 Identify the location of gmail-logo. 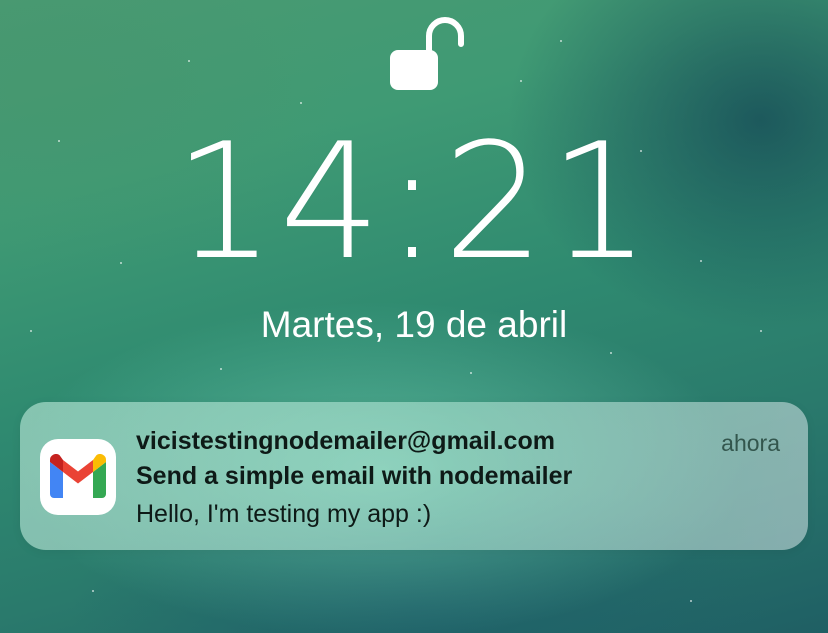
(78, 476).